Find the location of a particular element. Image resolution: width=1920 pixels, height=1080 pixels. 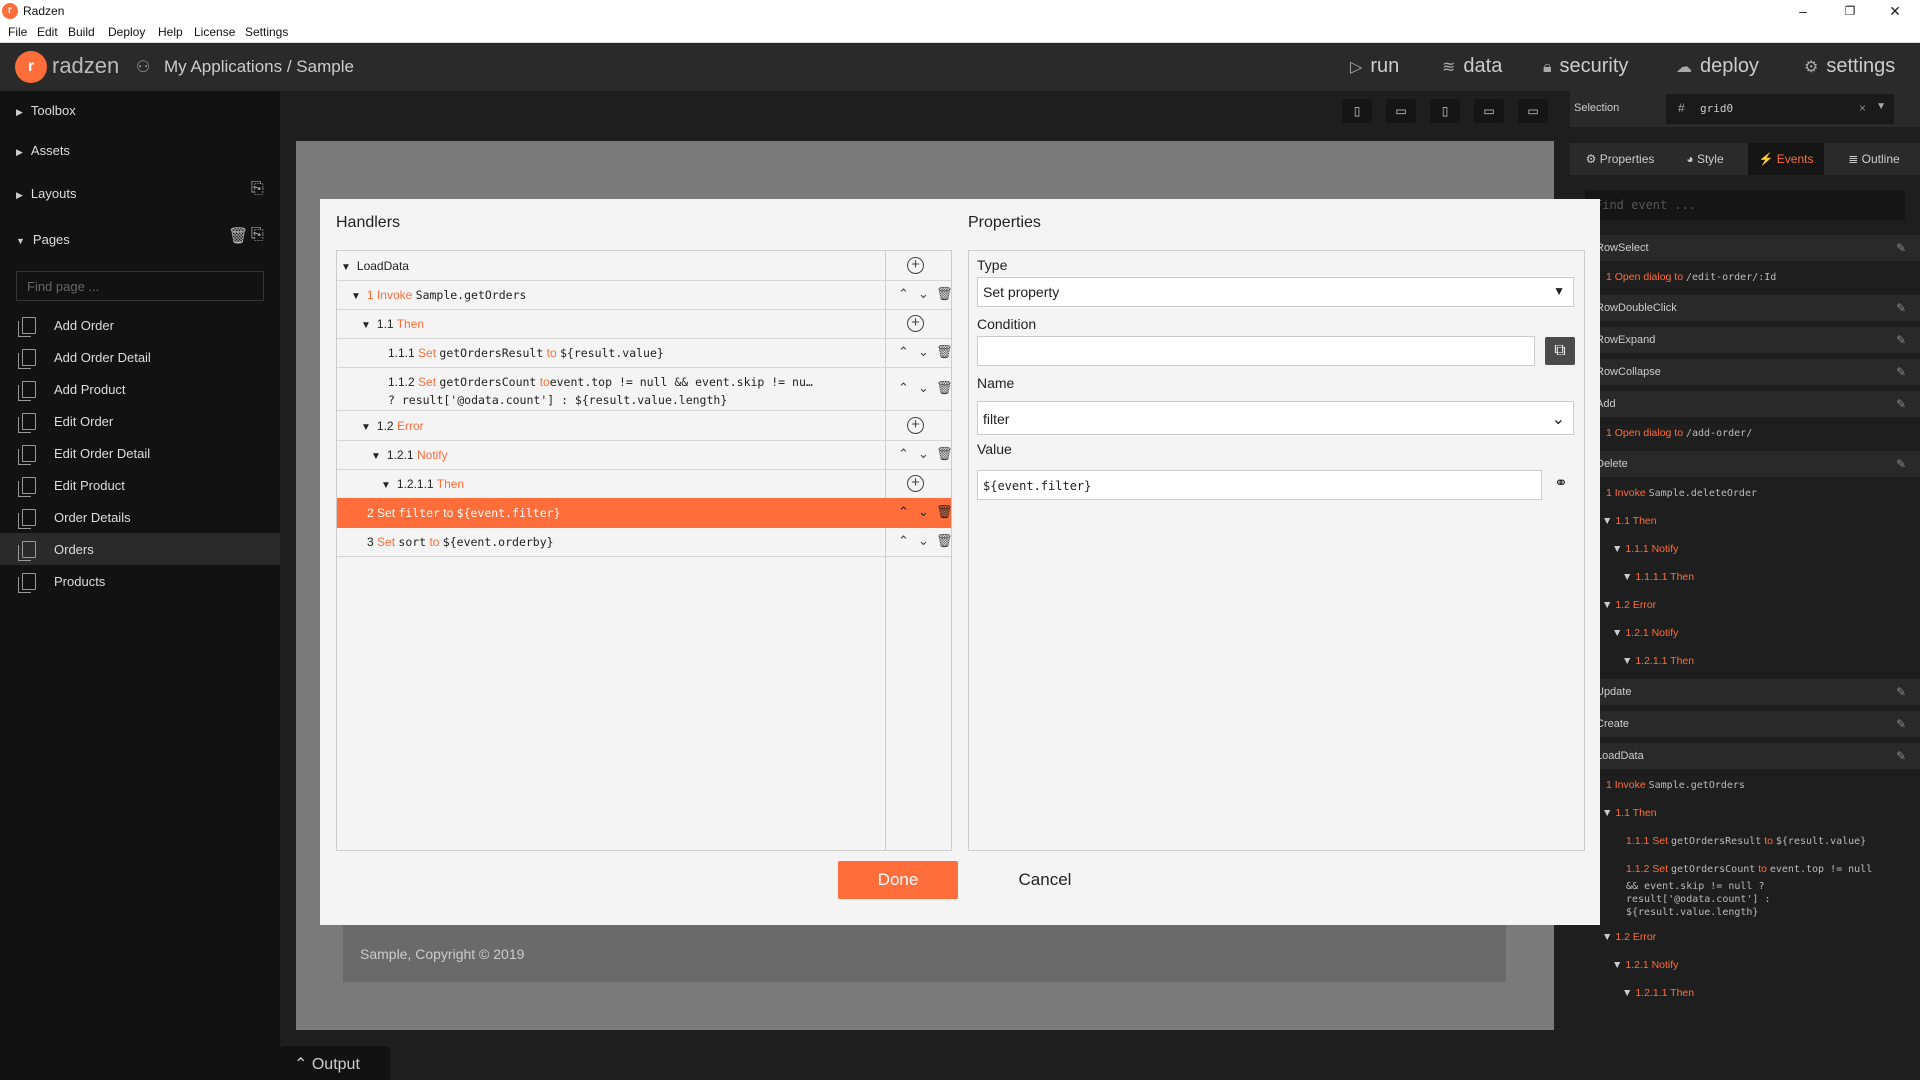

event-row-collapse: RowCollapse ✎ is located at coordinates (1745, 372).